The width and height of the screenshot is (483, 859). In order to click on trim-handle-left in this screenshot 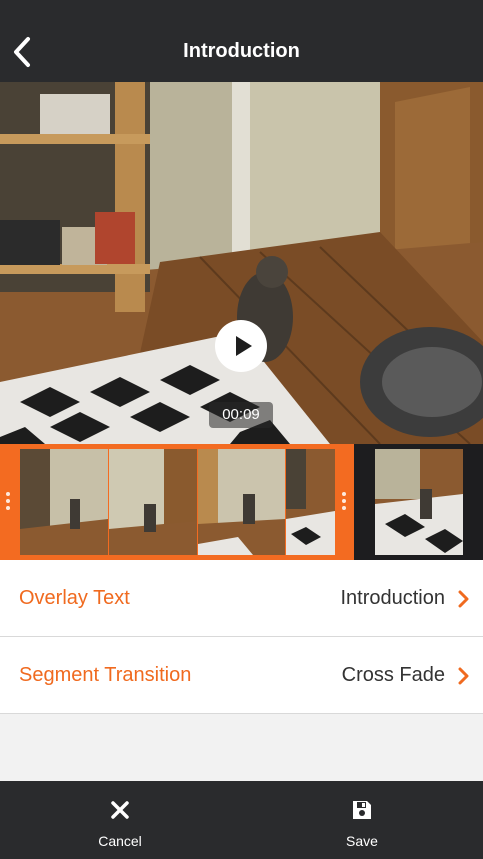, I will do `click(8, 503)`.